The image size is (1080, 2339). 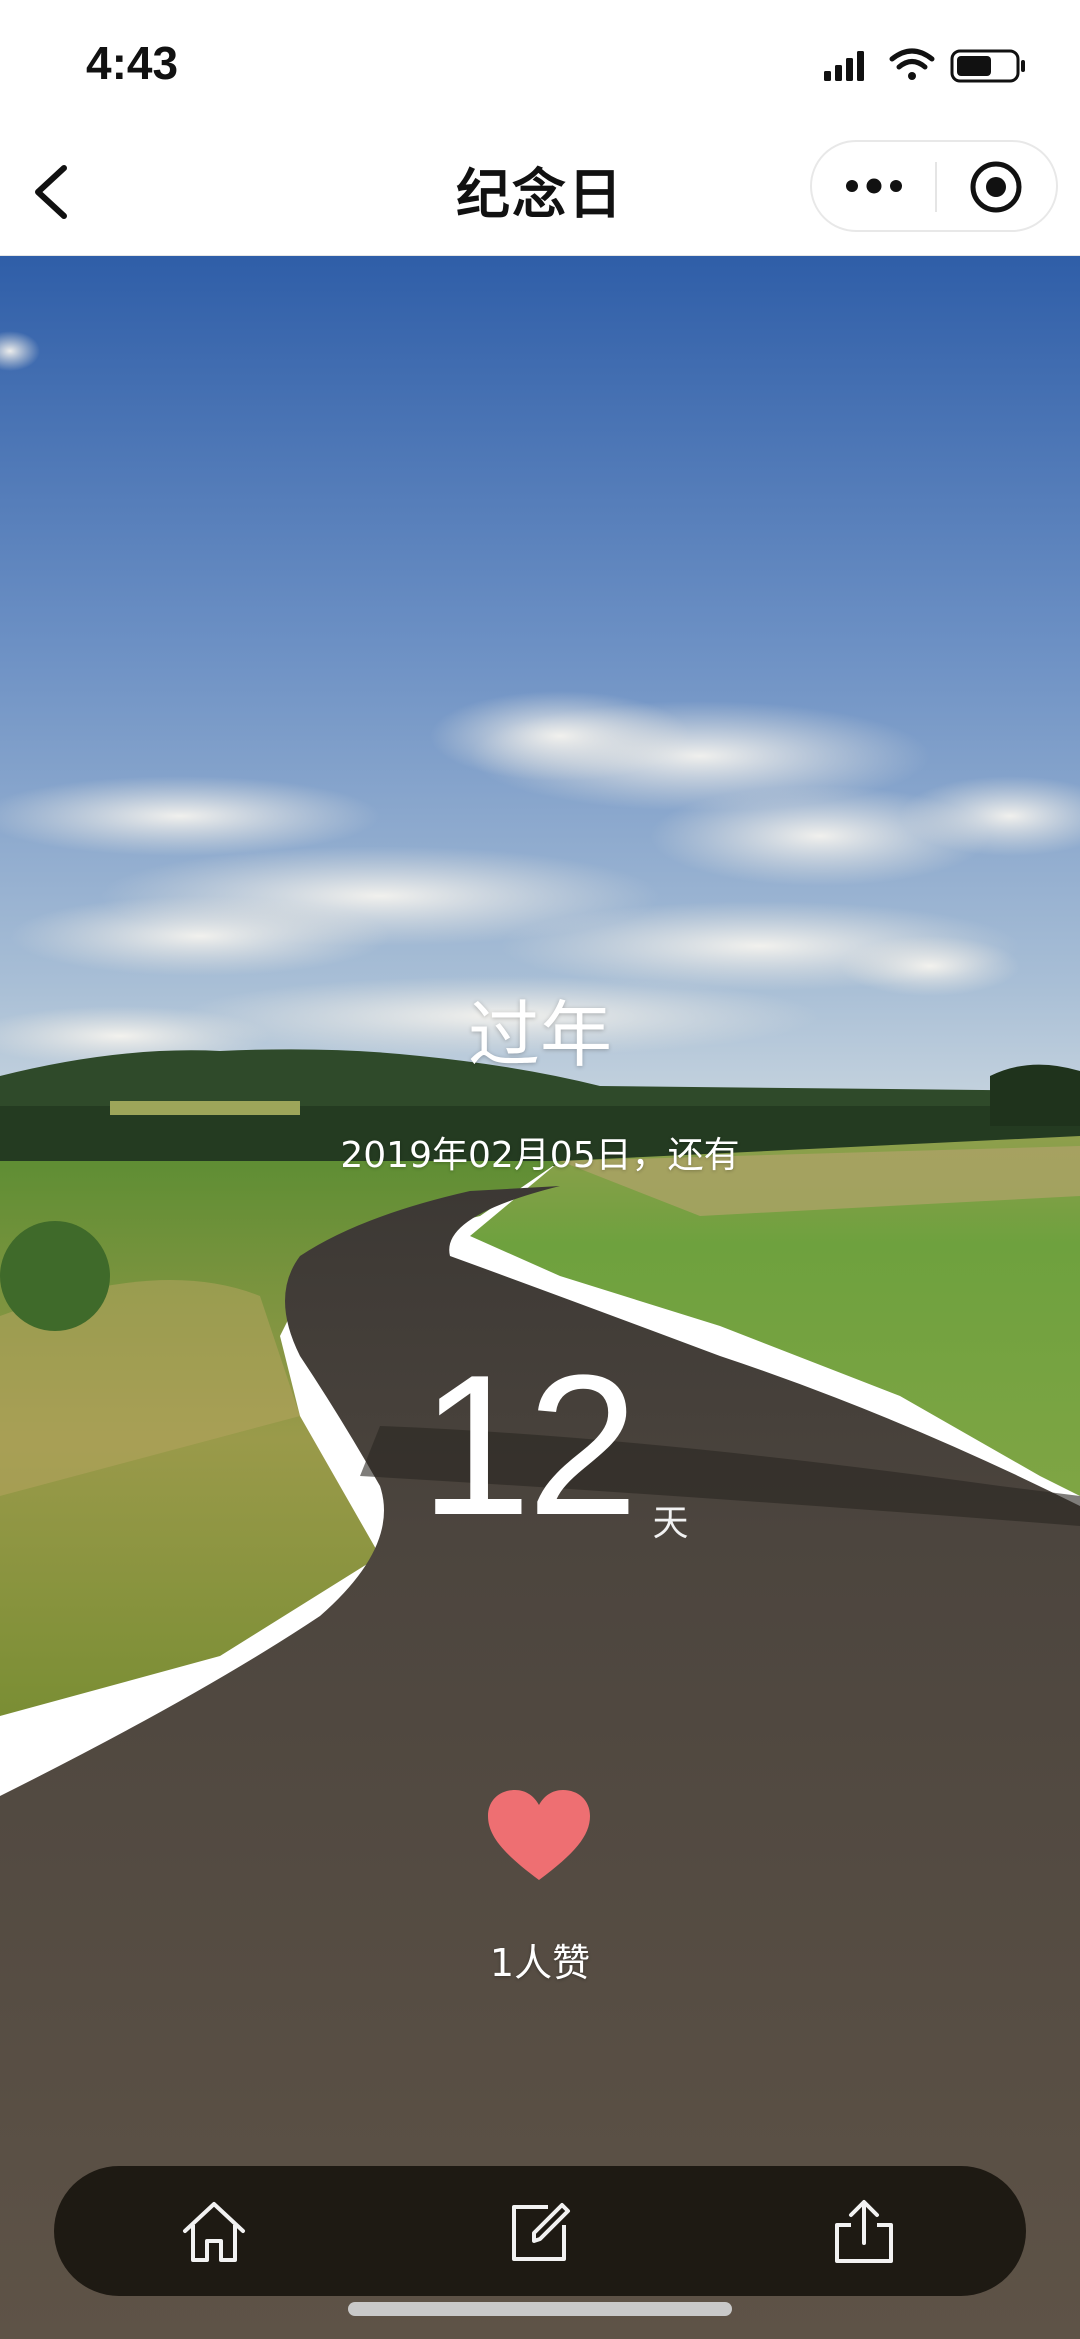 What do you see at coordinates (132, 63) in the screenshot?
I see `status-time: 4:43` at bounding box center [132, 63].